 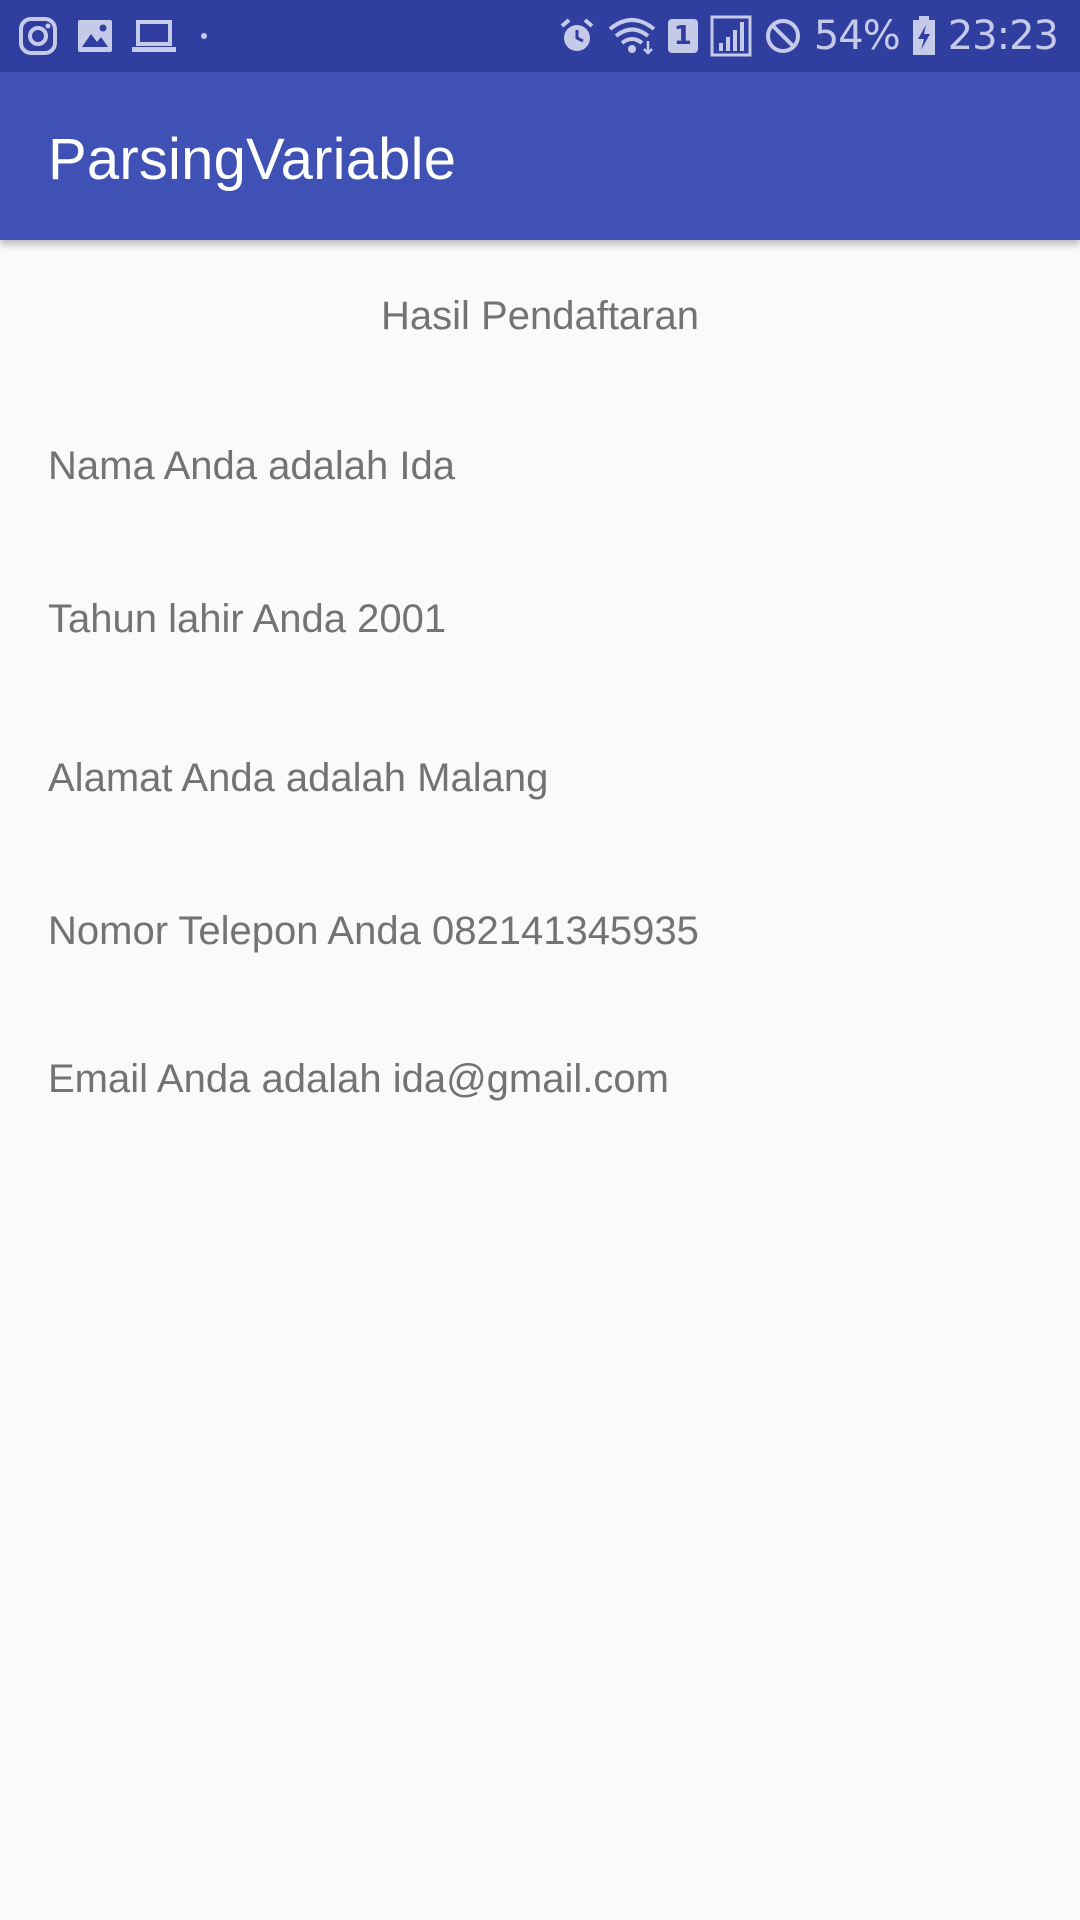 What do you see at coordinates (95, 36) in the screenshot?
I see `gallery-icon` at bounding box center [95, 36].